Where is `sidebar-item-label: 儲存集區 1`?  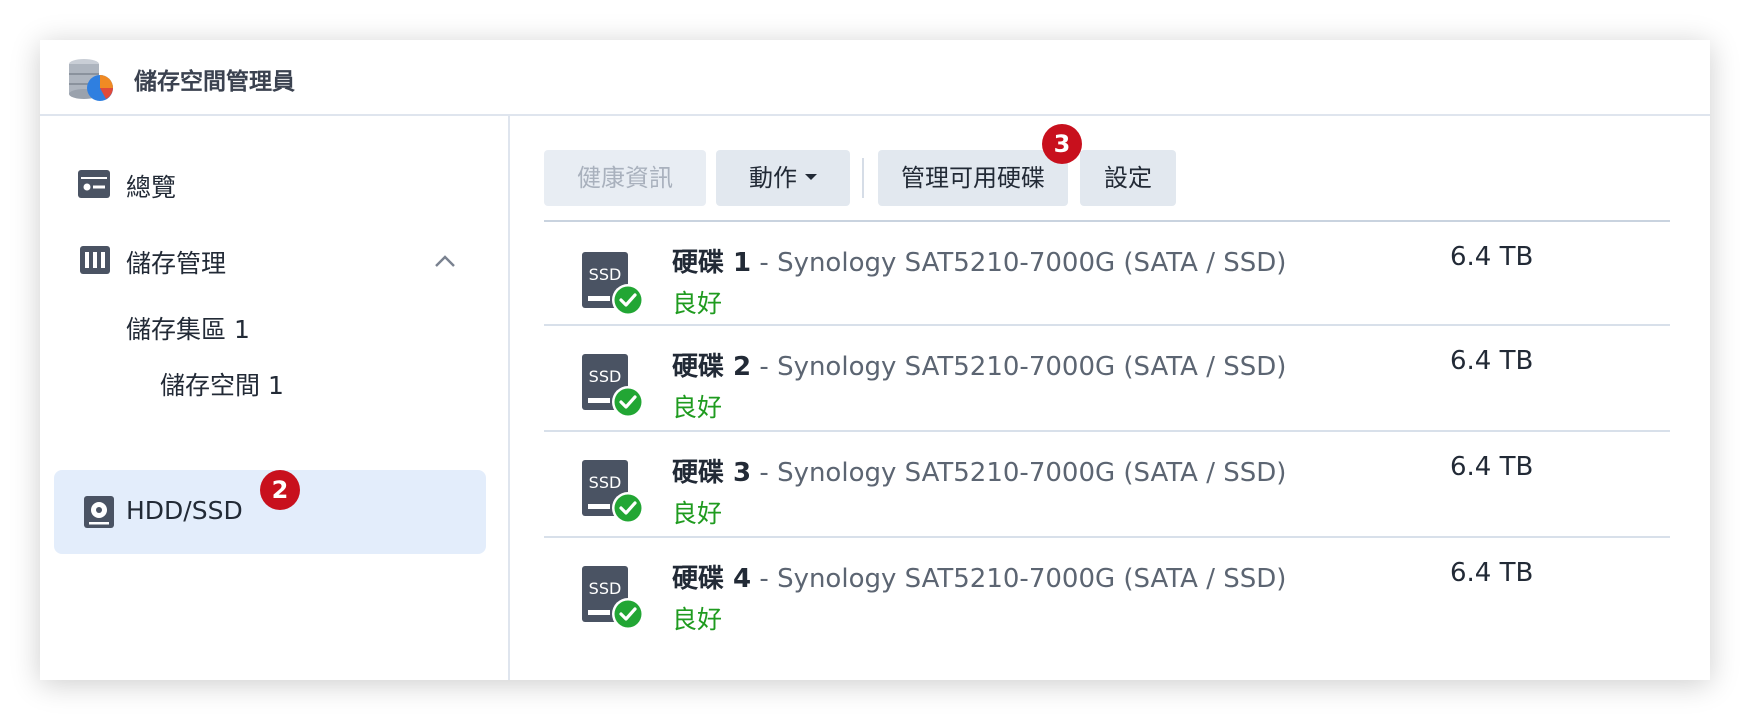
sidebar-item-label: 儲存集區 1 is located at coordinates (188, 329).